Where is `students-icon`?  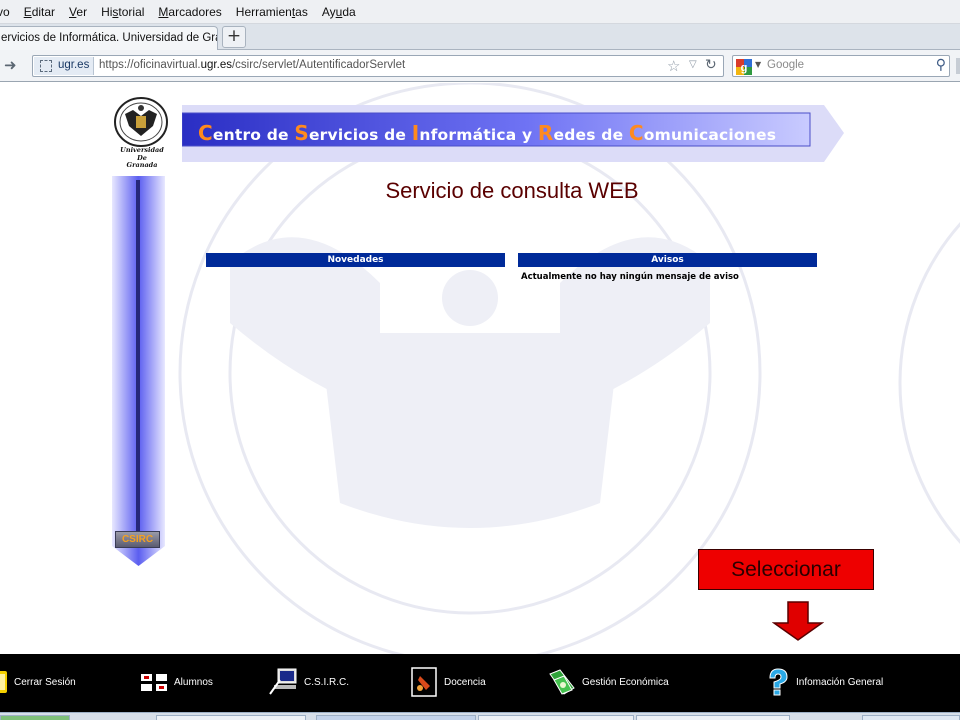 students-icon is located at coordinates (154, 682).